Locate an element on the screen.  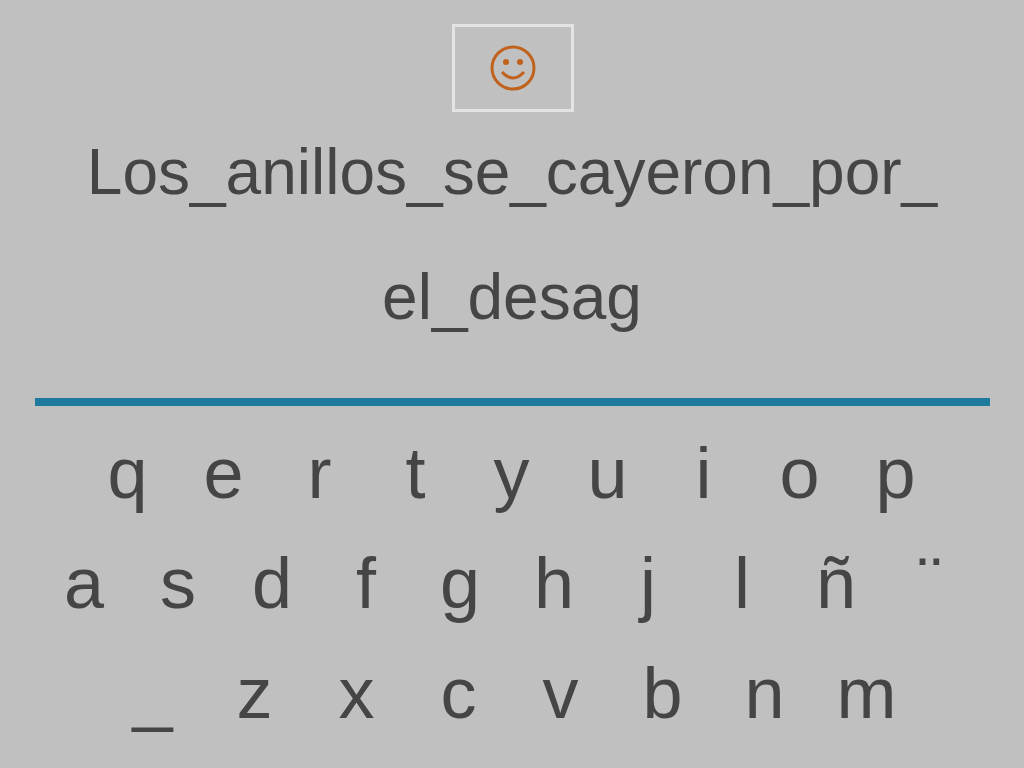
phrase-text: el_desag is located at coordinates (512, 297).